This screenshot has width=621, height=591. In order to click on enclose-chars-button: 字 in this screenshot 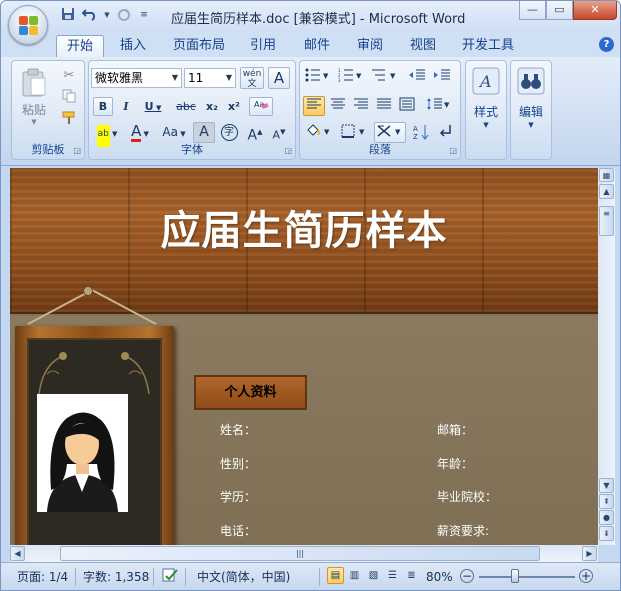, I will do `click(229, 132)`.